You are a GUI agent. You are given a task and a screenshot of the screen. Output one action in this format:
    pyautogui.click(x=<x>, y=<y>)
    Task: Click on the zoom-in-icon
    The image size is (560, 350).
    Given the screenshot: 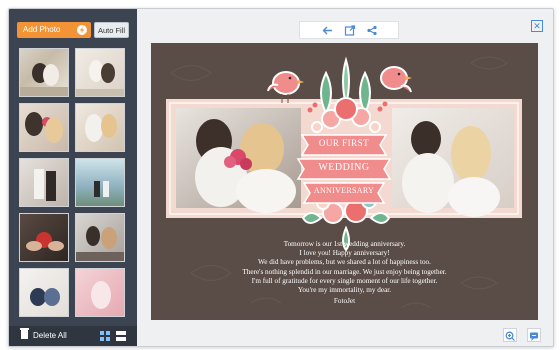 What is the action you would take?
    pyautogui.click(x=510, y=336)
    